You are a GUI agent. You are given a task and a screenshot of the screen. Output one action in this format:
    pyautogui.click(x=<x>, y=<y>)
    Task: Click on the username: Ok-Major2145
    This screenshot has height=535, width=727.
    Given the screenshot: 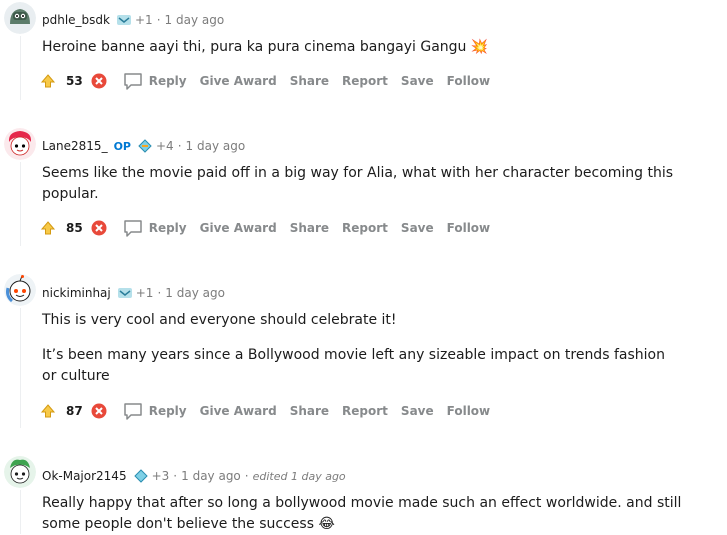 What is the action you would take?
    pyautogui.click(x=84, y=476)
    